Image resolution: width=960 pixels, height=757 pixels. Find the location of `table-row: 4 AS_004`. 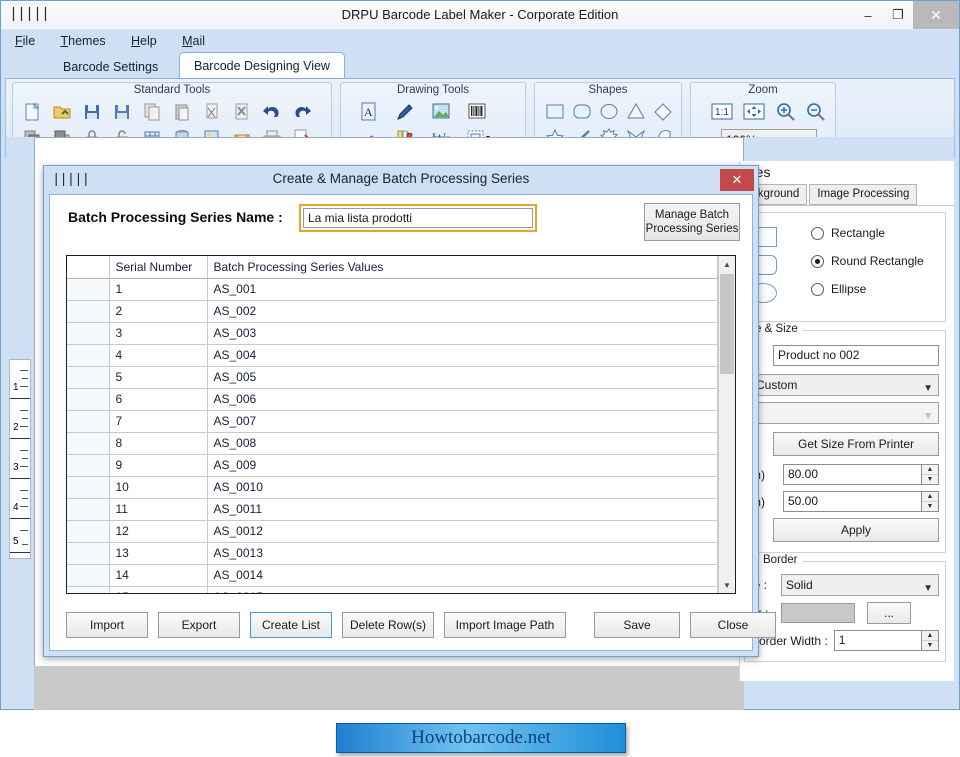

table-row: 4 AS_004 is located at coordinates (392, 355).